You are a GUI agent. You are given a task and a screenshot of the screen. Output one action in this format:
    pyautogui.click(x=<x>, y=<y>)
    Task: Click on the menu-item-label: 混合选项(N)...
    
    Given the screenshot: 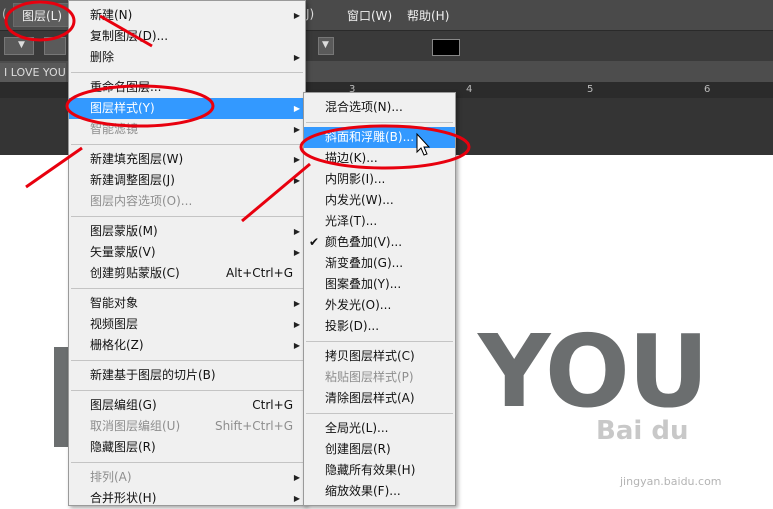 What is the action you would take?
    pyautogui.click(x=364, y=107)
    